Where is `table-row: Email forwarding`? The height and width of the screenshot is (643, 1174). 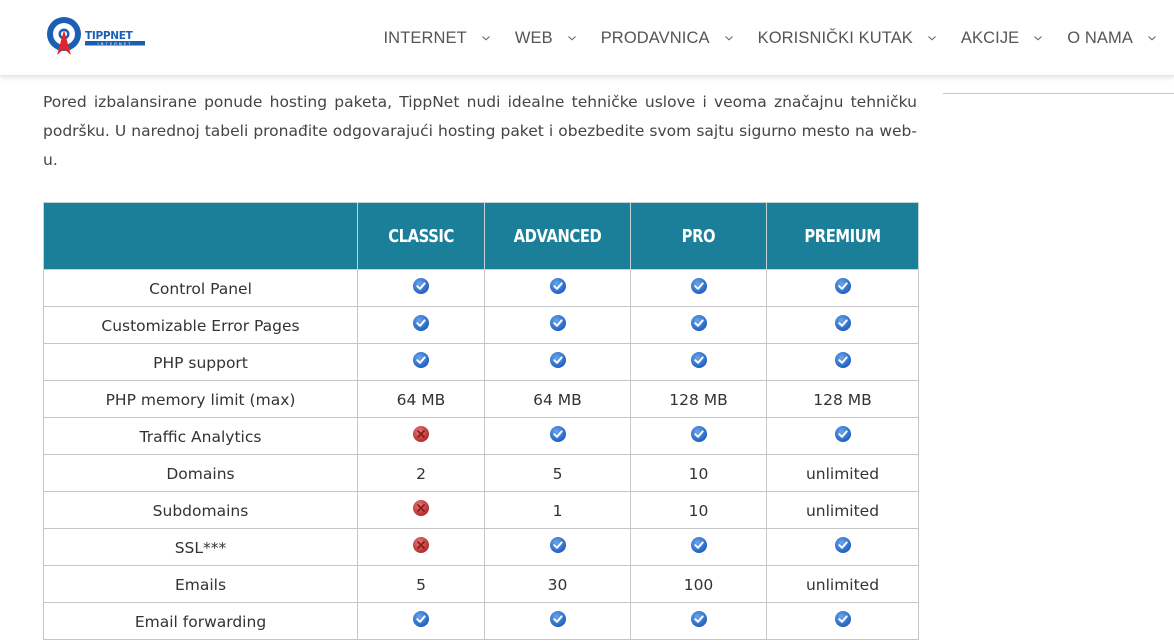 table-row: Email forwarding is located at coordinates (481, 621).